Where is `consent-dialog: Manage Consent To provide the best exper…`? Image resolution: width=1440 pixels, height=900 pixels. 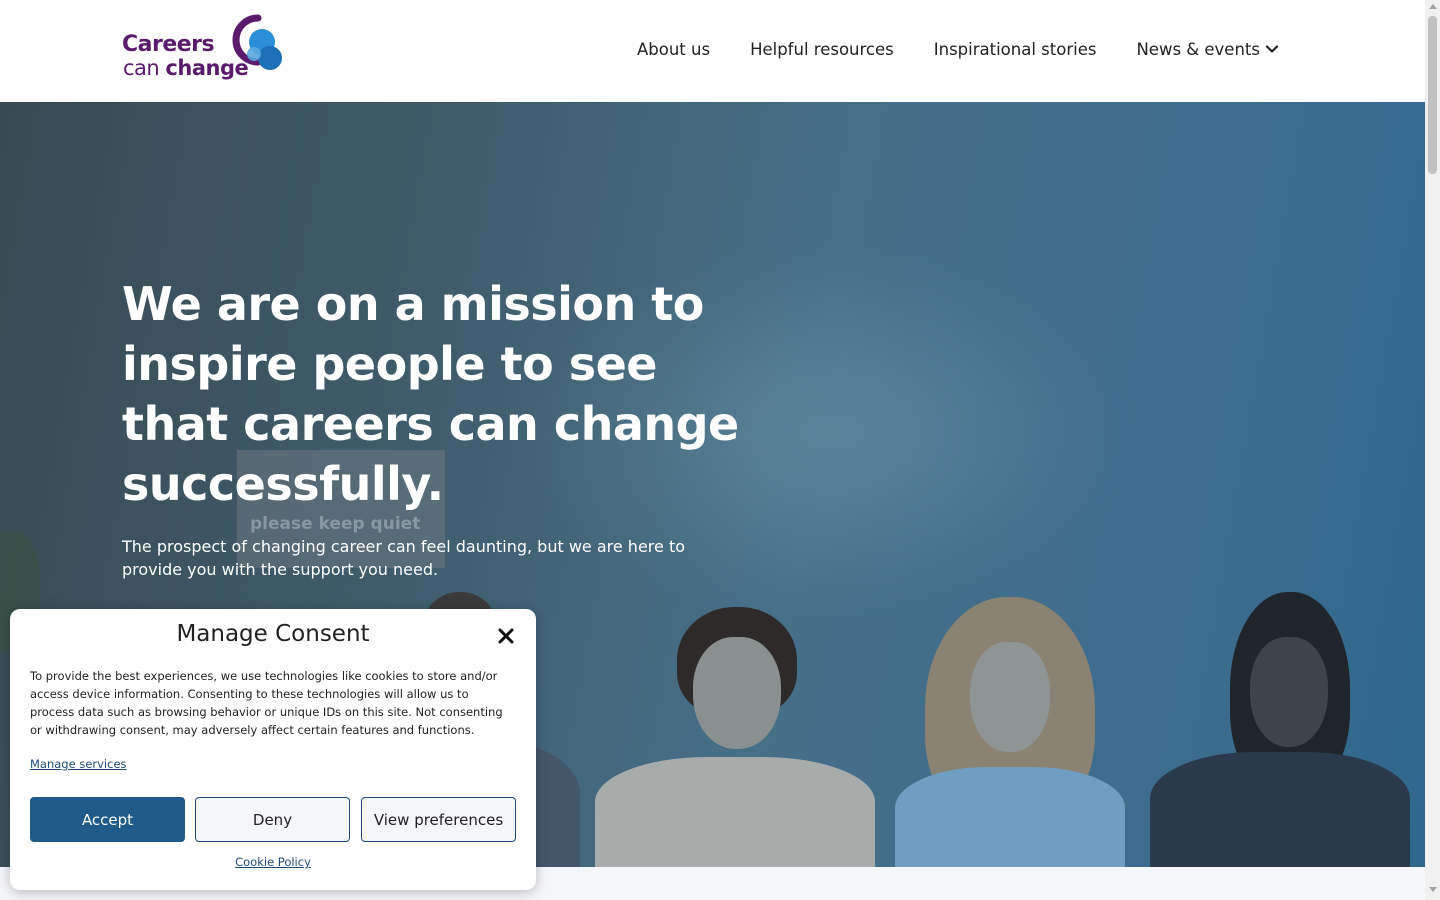 consent-dialog: Manage Consent To provide the best exper… is located at coordinates (273, 749).